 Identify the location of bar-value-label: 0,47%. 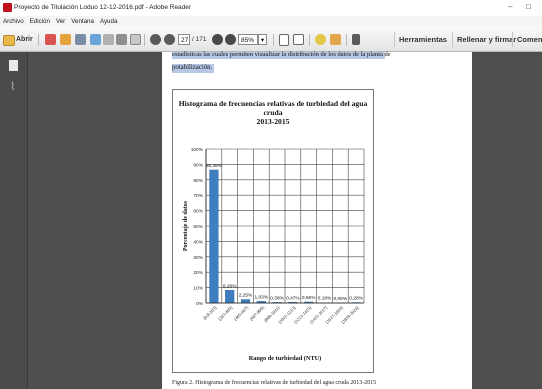
(293, 298).